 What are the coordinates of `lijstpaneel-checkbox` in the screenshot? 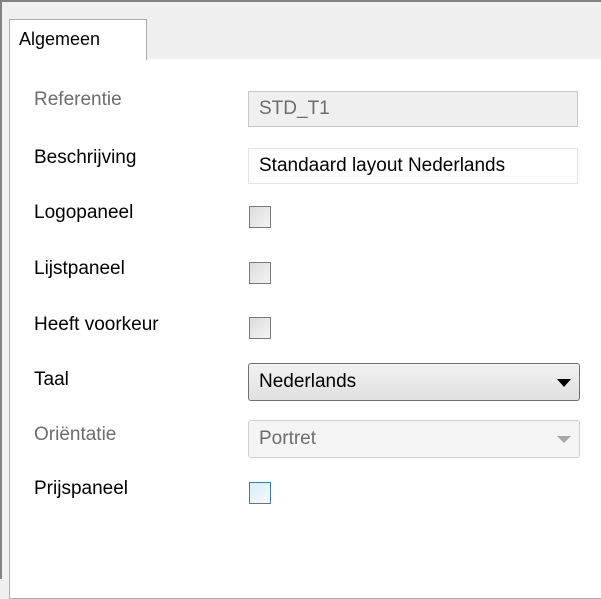 It's located at (260, 273).